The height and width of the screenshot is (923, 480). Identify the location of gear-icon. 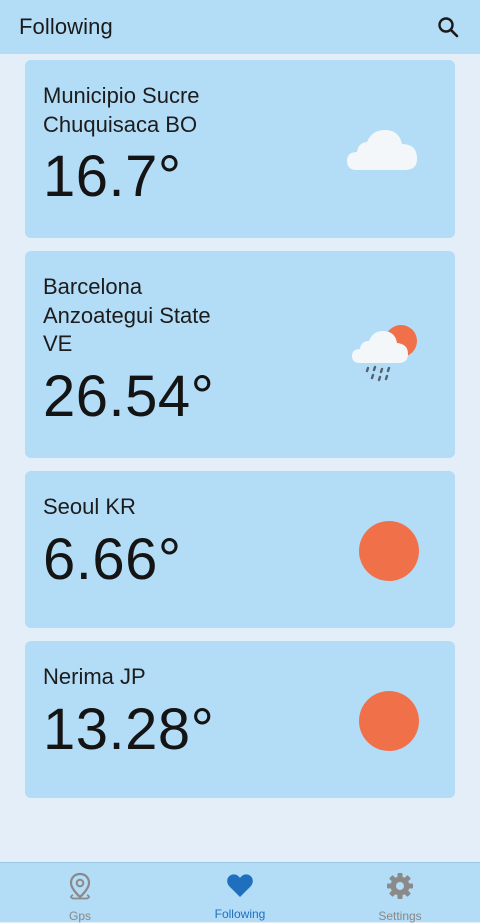
(400, 888).